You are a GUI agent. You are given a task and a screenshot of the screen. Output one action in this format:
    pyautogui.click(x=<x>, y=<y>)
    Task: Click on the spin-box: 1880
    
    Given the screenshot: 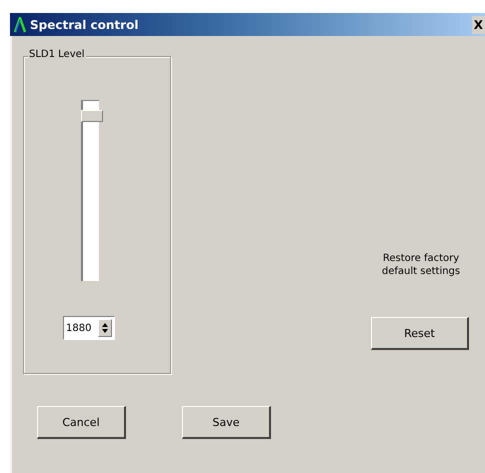 What is the action you would take?
    pyautogui.click(x=89, y=328)
    